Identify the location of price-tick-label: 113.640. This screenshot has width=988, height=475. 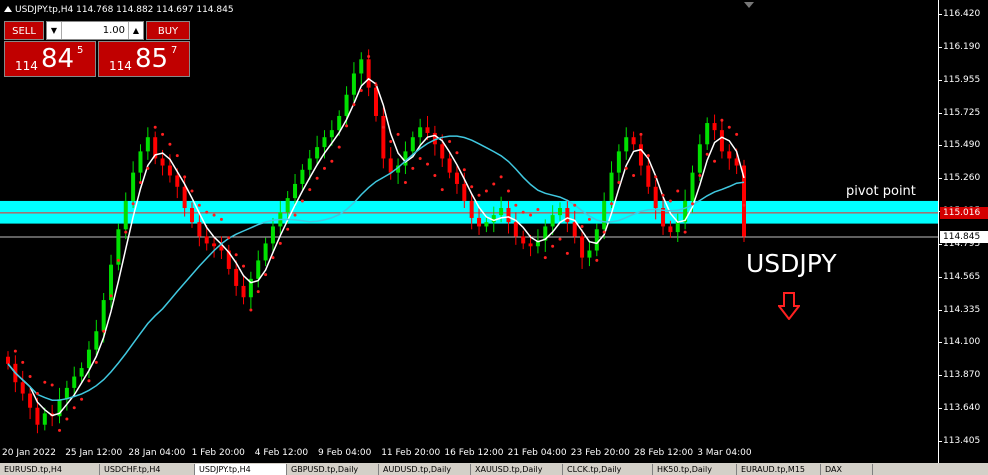
(962, 408).